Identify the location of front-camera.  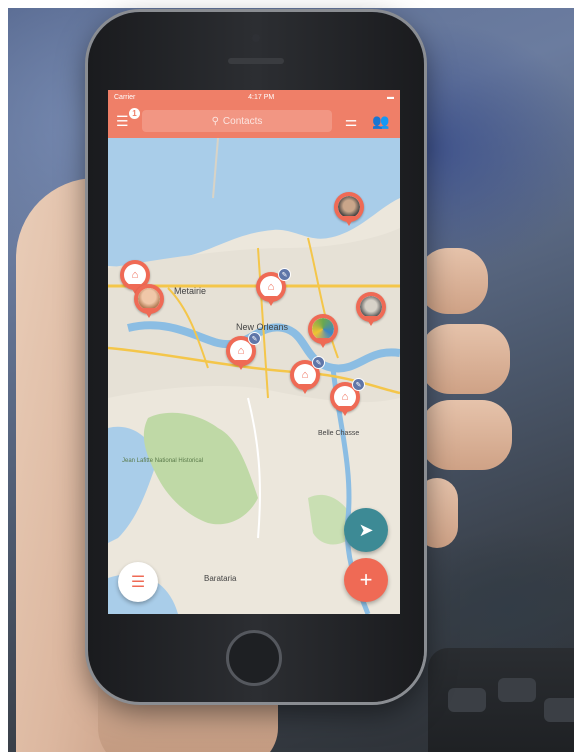
(256, 38).